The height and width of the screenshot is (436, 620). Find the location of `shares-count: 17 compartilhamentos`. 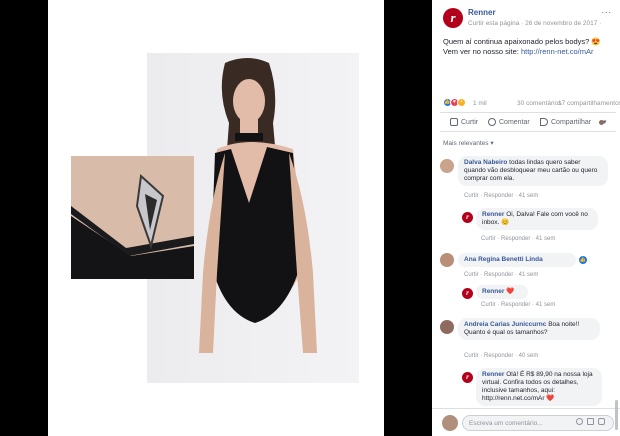

shares-count: 17 compartilhamentos is located at coordinates (589, 103).